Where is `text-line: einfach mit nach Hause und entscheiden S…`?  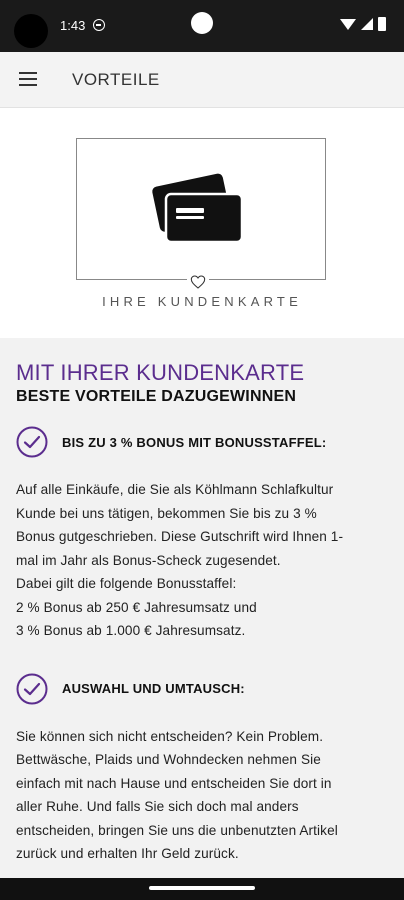
text-line: einfach mit nach Hause und entscheiden S… is located at coordinates (174, 783).